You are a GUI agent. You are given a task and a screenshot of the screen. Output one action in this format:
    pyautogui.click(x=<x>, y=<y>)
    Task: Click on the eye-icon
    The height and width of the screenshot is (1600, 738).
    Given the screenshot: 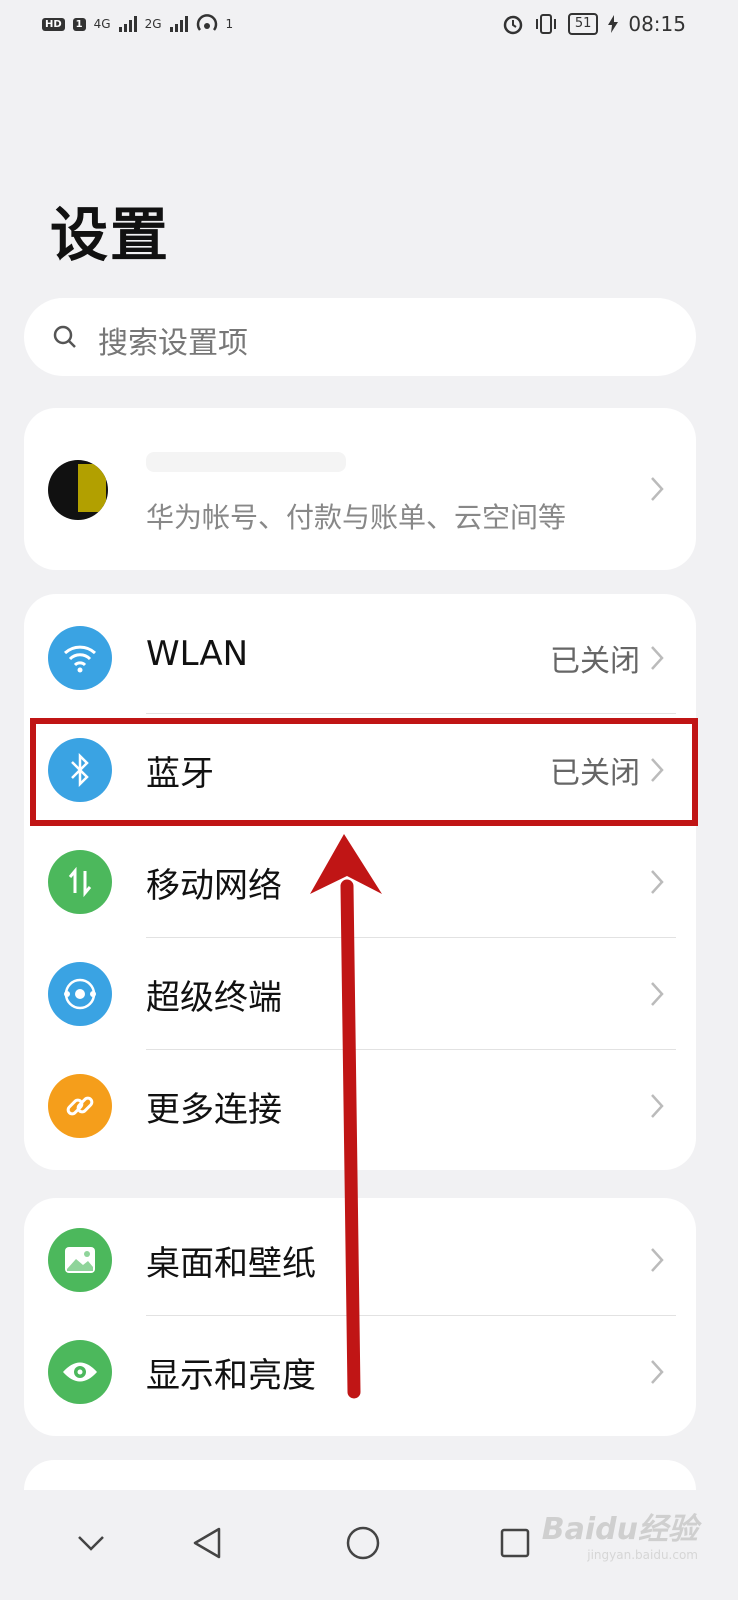 What is the action you would take?
    pyautogui.click(x=80, y=1372)
    